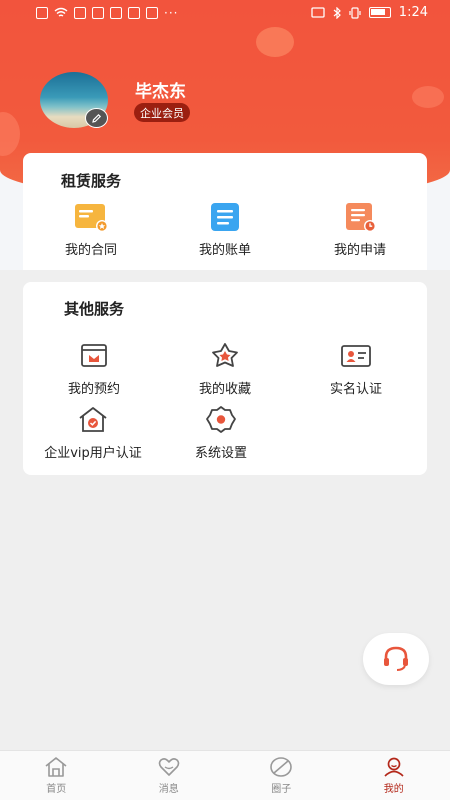  I want to click on status-time: 1:24, so click(413, 12).